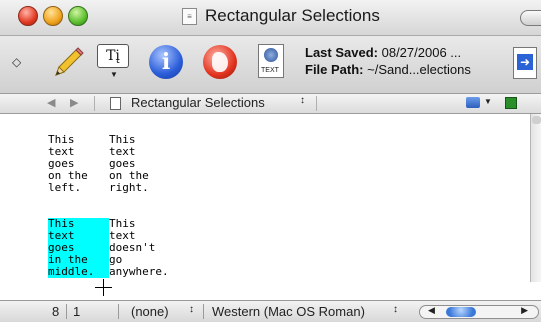 This screenshot has width=541, height=322. What do you see at coordinates (139, 271) in the screenshot?
I see `text-line: anywhere.` at bounding box center [139, 271].